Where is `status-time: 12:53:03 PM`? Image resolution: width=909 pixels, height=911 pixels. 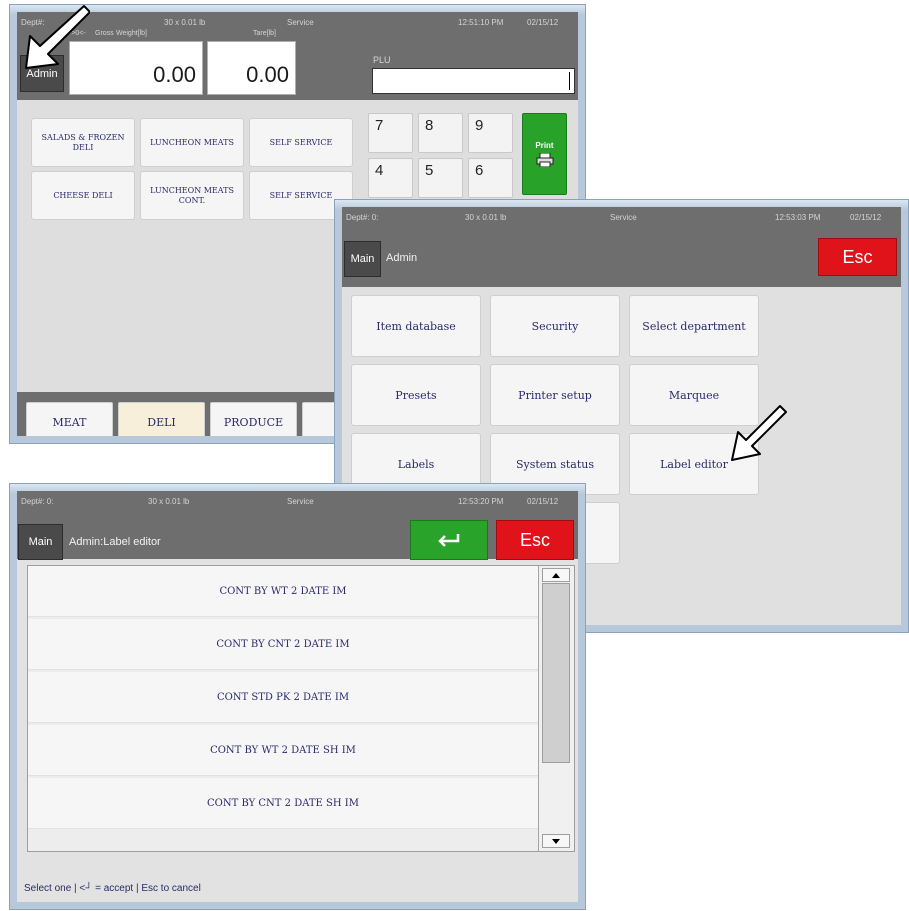
status-time: 12:53:03 PM is located at coordinates (798, 217).